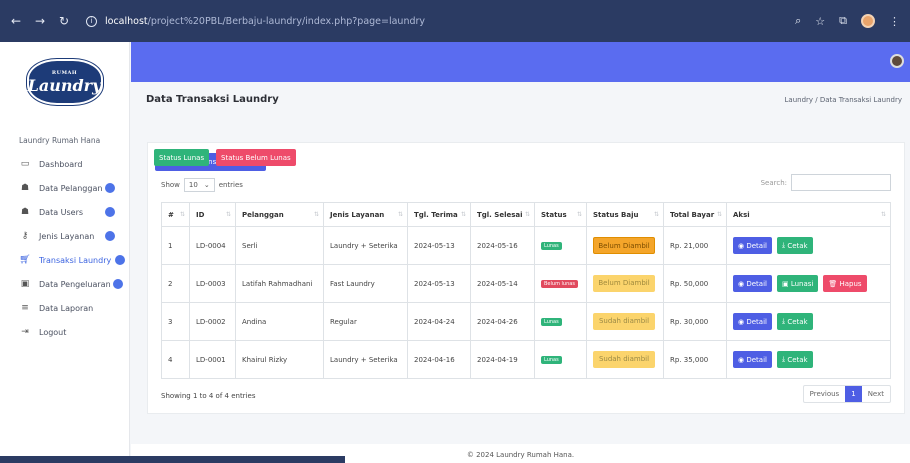  I want to click on sidebar-item-data-pelanggan: ☗ Data Pelanggan, so click(64, 188).